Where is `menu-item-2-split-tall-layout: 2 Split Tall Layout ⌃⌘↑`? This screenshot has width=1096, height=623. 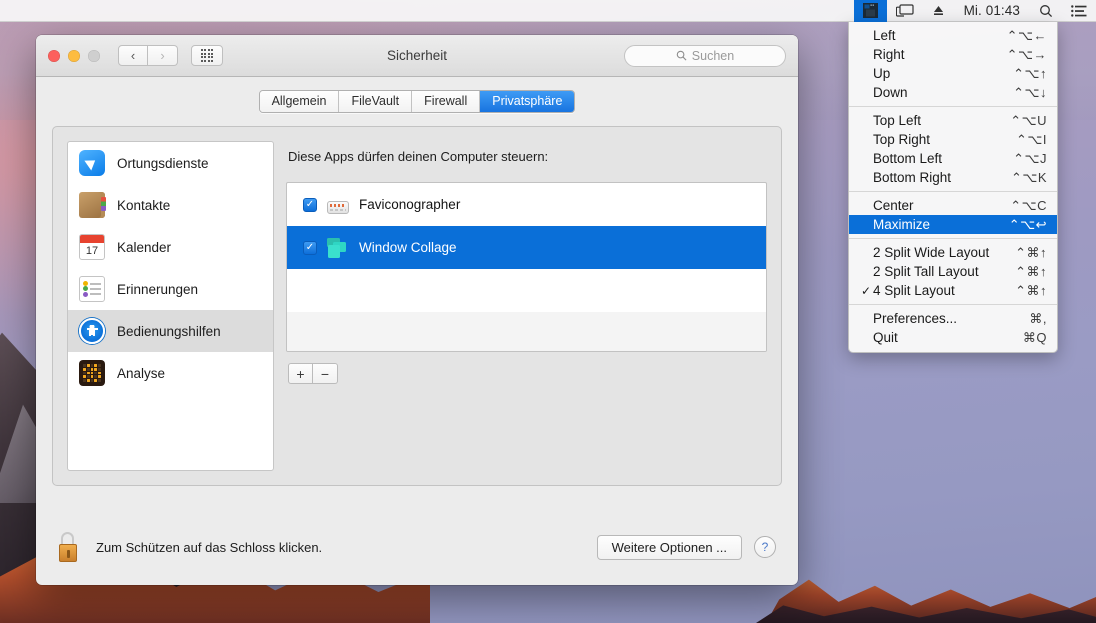 menu-item-2-split-tall-layout: 2 Split Tall Layout ⌃⌘↑ is located at coordinates (953, 271).